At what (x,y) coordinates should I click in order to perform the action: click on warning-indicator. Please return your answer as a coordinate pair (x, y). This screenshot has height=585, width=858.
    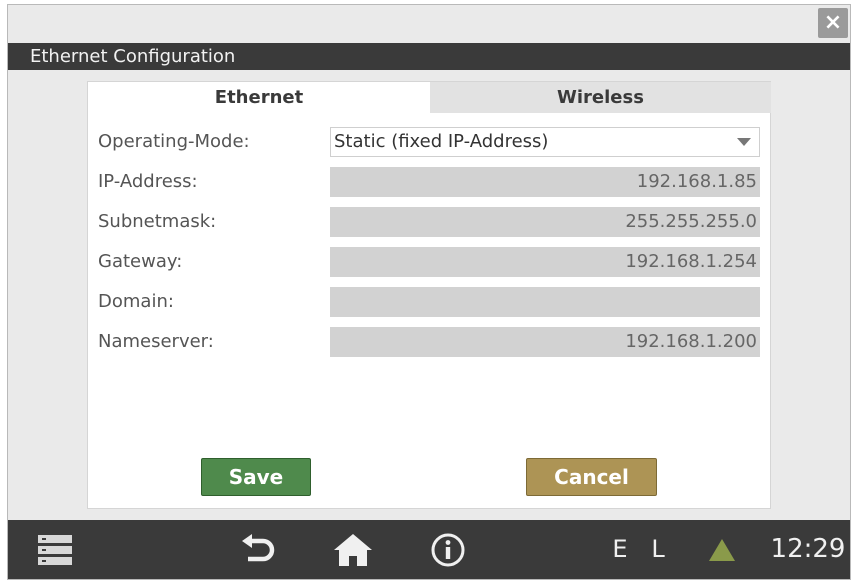
    Looking at the image, I should click on (722, 549).